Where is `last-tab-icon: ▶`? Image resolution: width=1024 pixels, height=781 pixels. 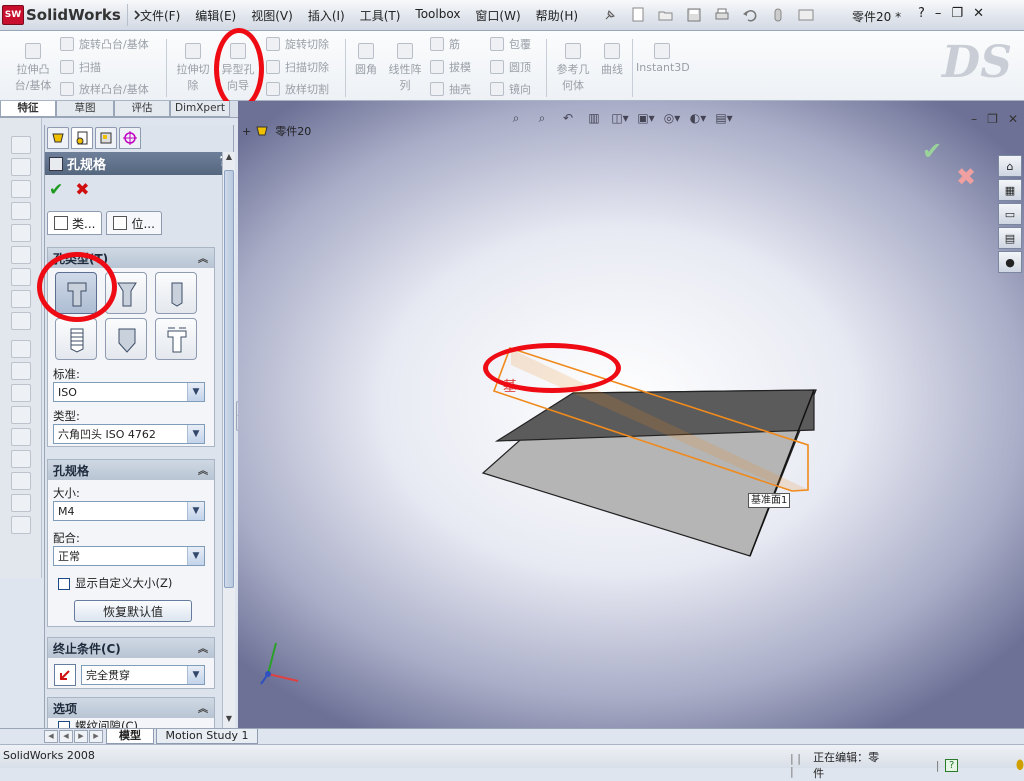
last-tab-icon: ▶ is located at coordinates (96, 736).